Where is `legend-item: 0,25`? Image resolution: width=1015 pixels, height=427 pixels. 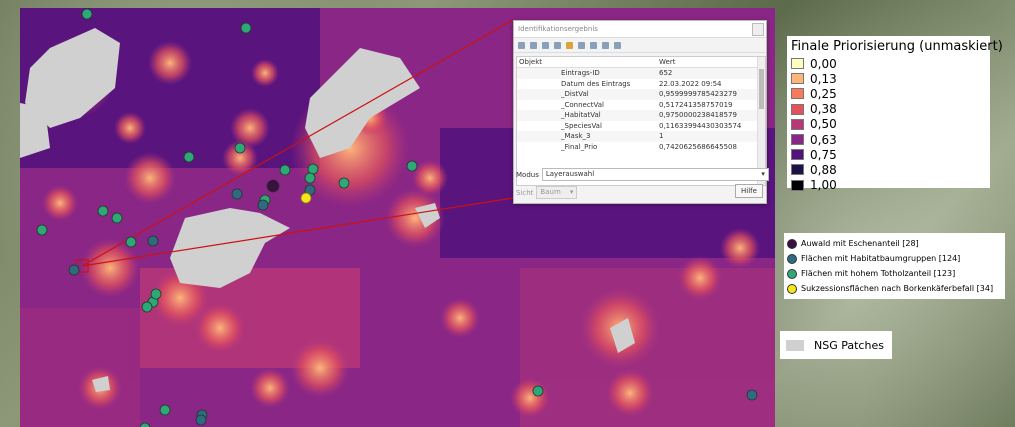 legend-item: 0,25 is located at coordinates (888, 93).